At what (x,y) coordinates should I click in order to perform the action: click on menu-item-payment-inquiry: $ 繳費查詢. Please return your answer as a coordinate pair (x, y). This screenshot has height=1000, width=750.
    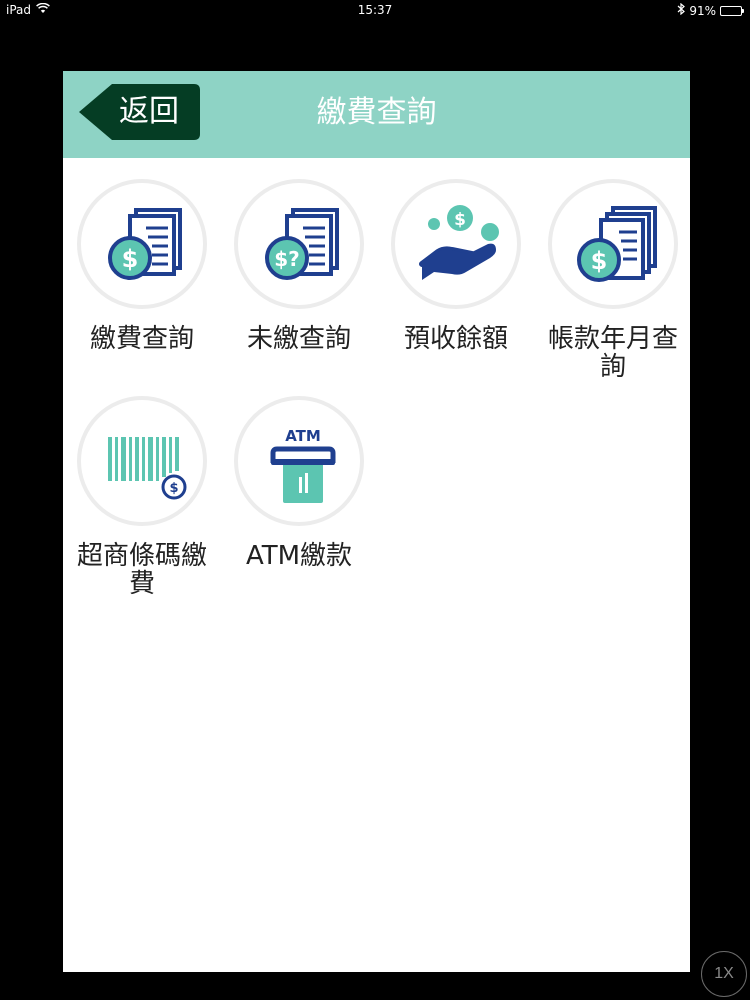
    Looking at the image, I should click on (142, 266).